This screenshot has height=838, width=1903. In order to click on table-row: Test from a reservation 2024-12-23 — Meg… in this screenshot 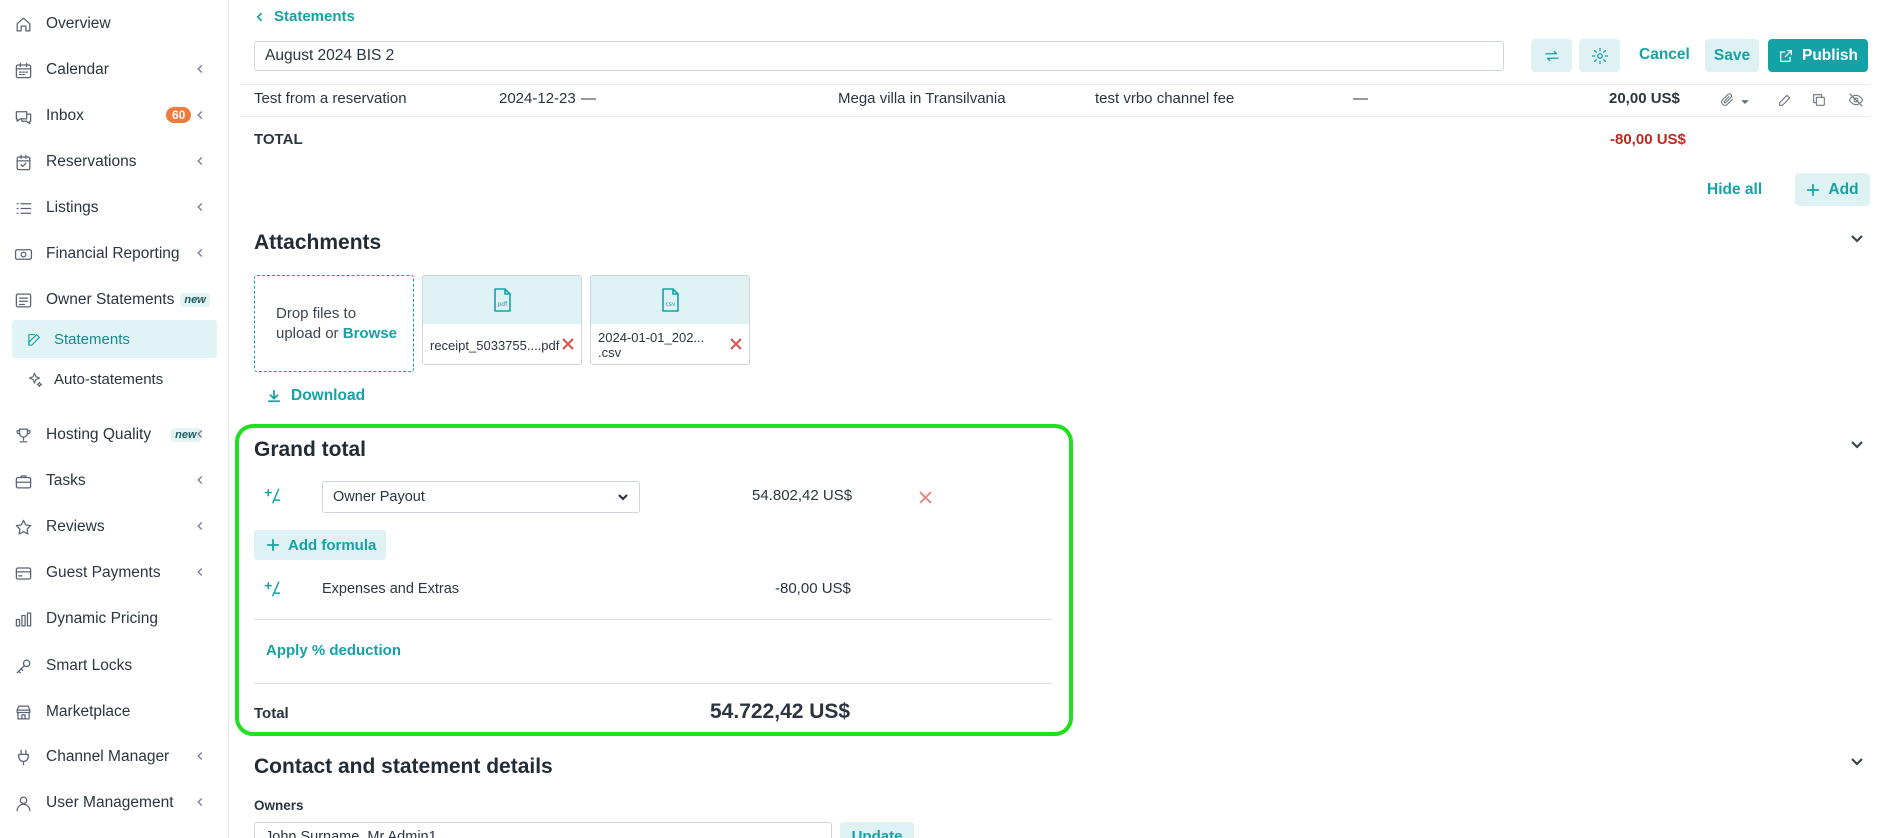, I will do `click(951, 101)`.